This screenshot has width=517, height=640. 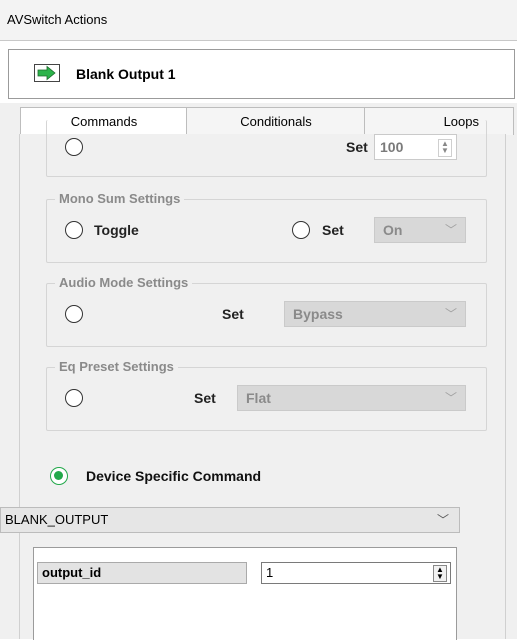 I want to click on volume-value: 100, so click(x=392, y=147).